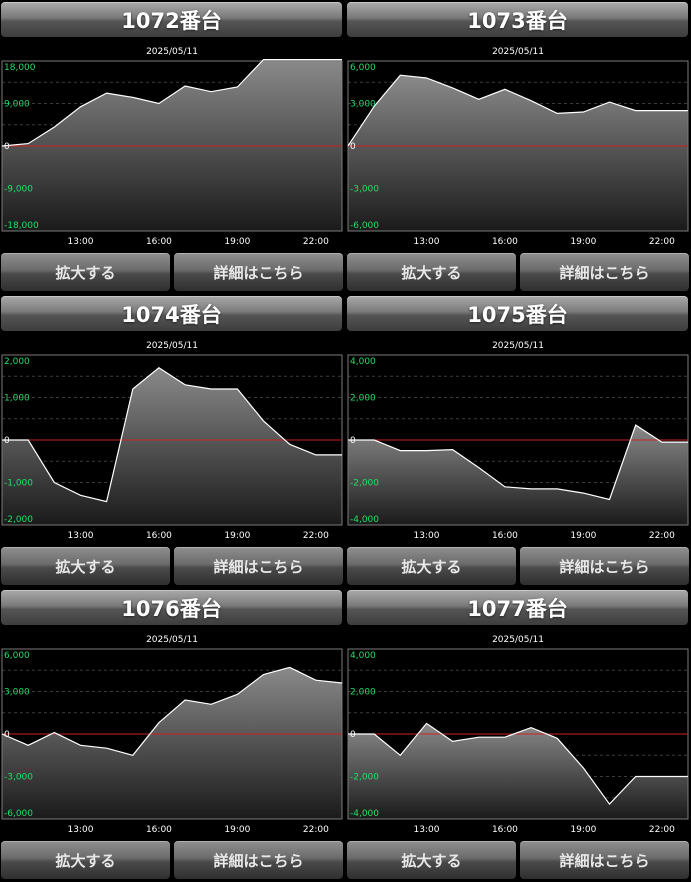 The image size is (691, 882). Describe the element at coordinates (517, 607) in the screenshot. I see `machine-title: 1077番台` at that location.